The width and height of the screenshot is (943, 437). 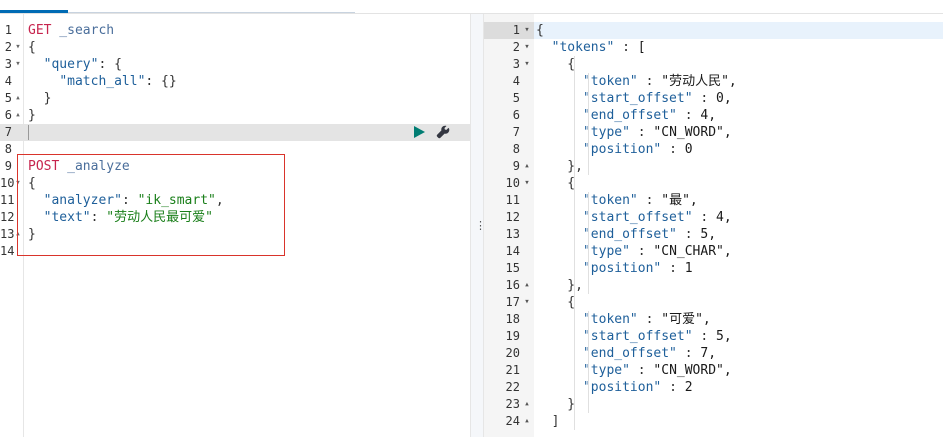 I want to click on line-number: 5, so click(x=516, y=98).